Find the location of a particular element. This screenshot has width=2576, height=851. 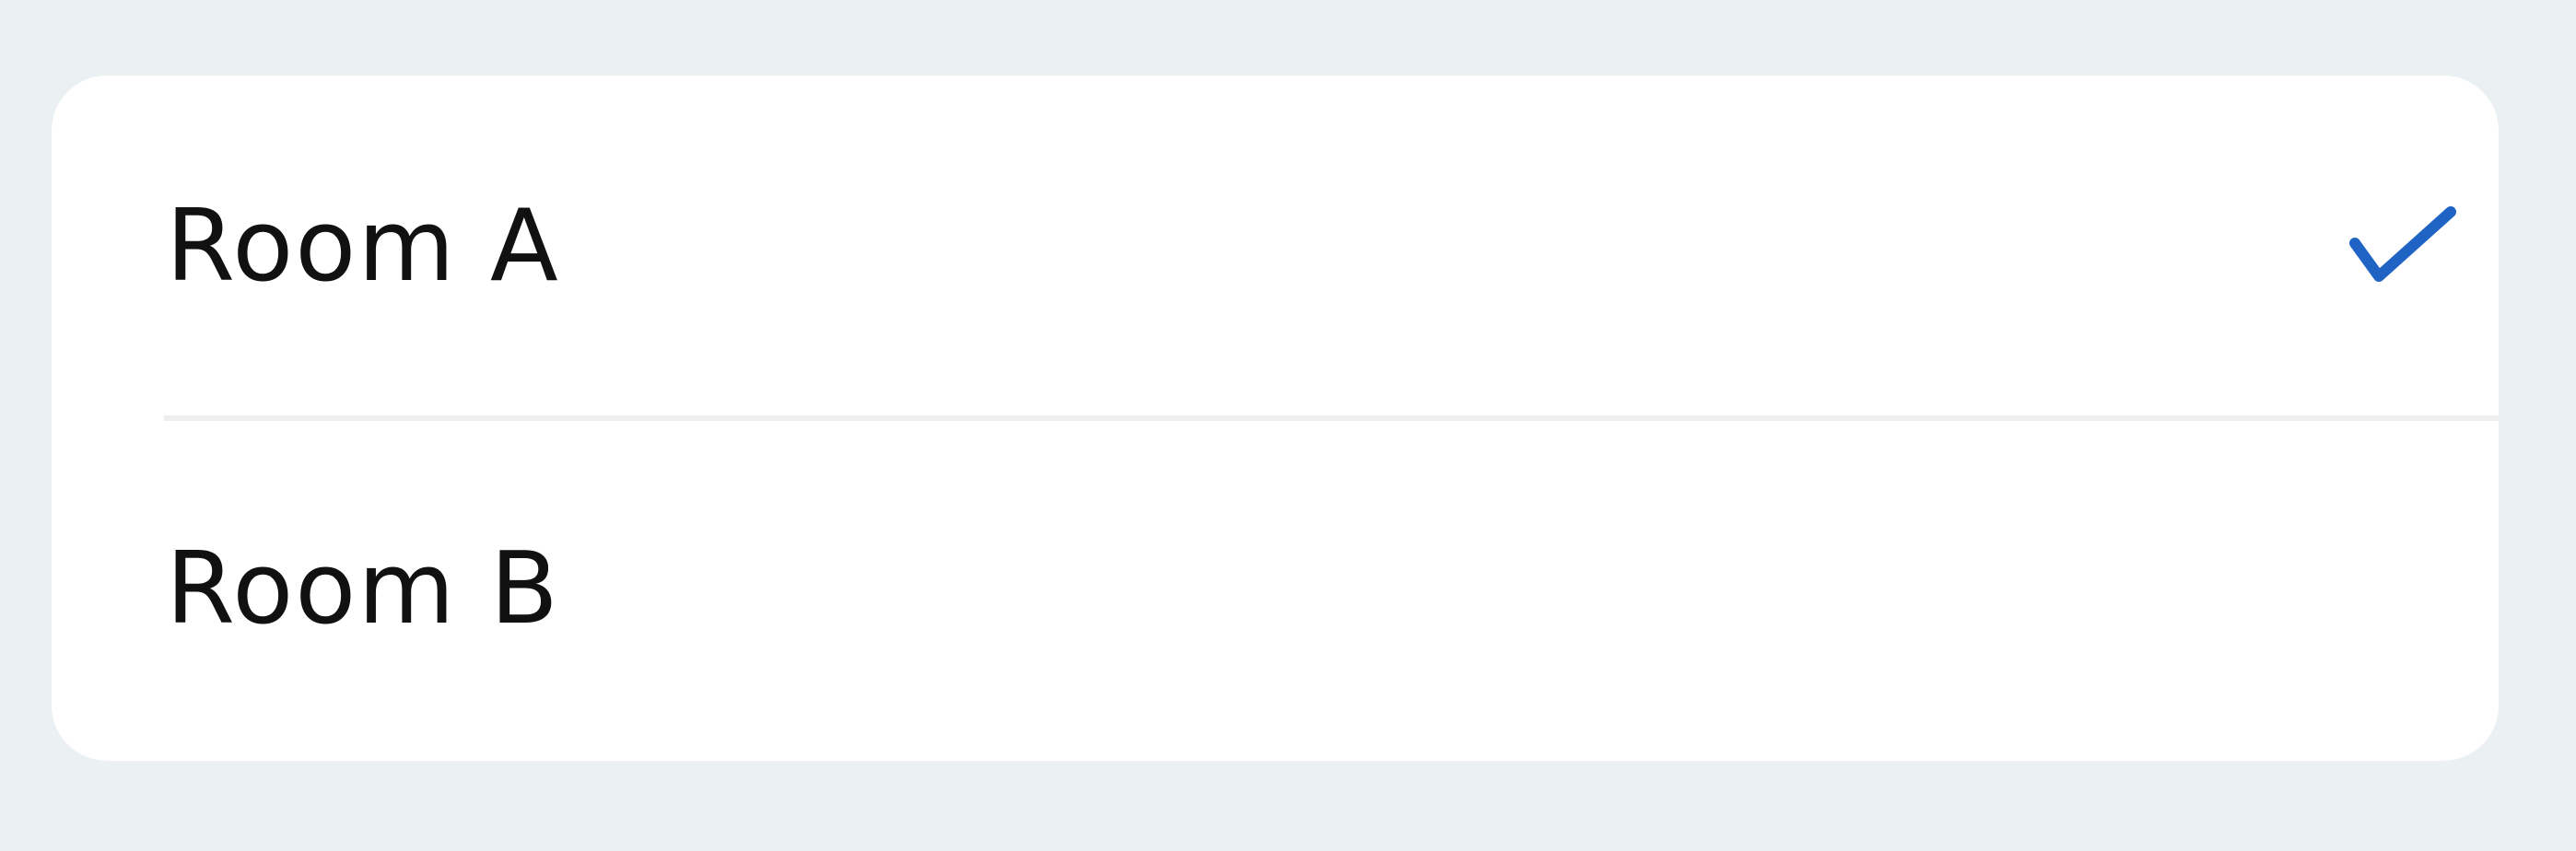

checkmark-icon is located at coordinates (2402, 244).